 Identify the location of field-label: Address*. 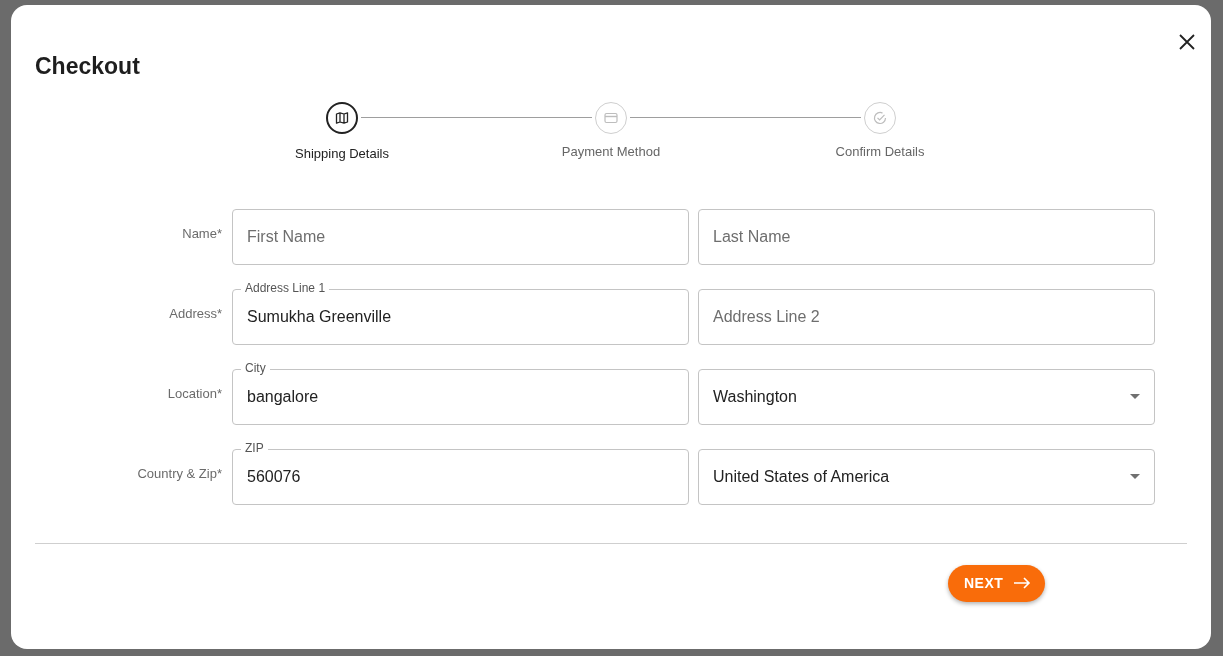
(195, 313).